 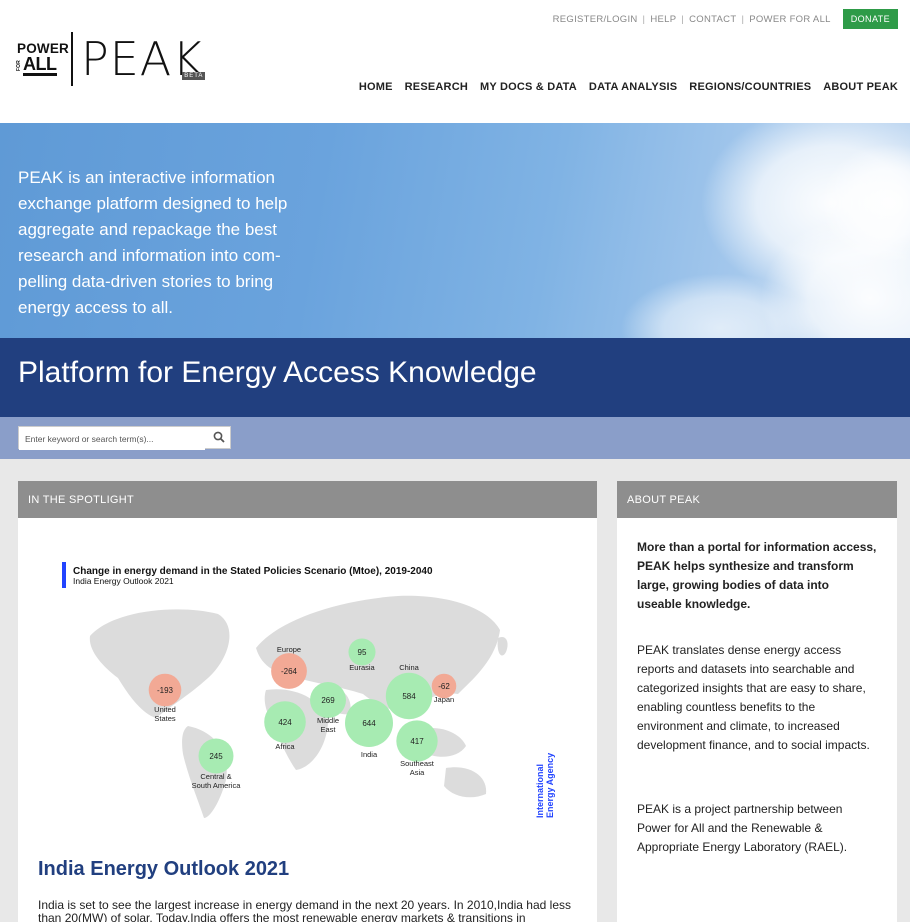 What do you see at coordinates (19, 66) in the screenshot?
I see `logo-for-text: FOR` at bounding box center [19, 66].